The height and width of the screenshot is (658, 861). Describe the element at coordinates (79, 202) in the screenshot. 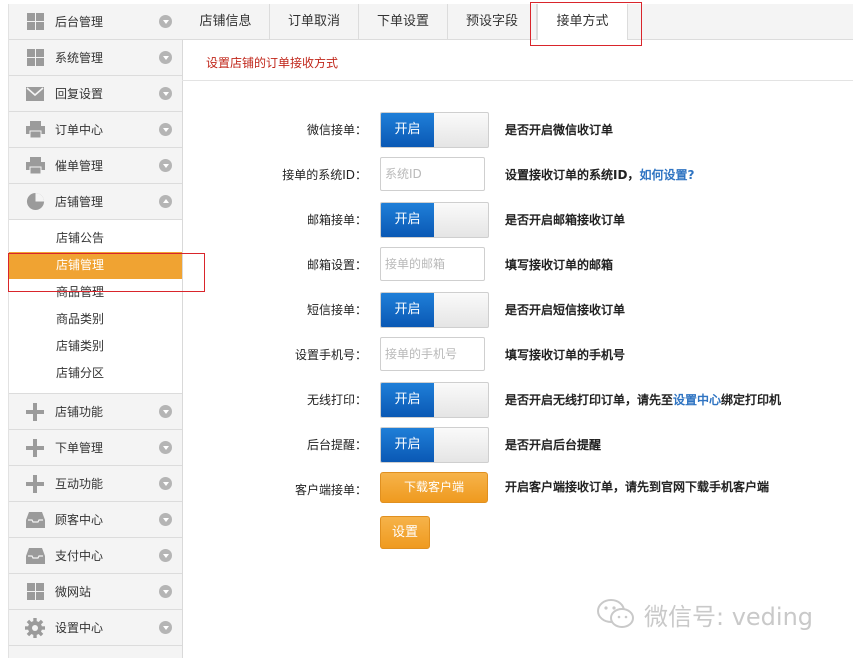

I see `sidebar-item-label: 店铺管理` at that location.